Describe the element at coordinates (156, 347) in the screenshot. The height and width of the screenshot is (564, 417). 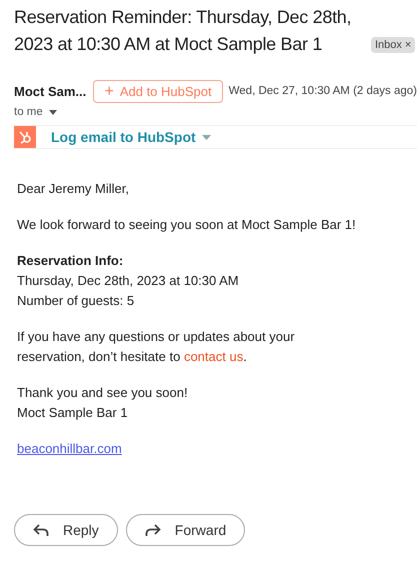
I see `contact-paragraph: If you have any questions or updates about your reservation, don’t hesitate to contact us.` at that location.